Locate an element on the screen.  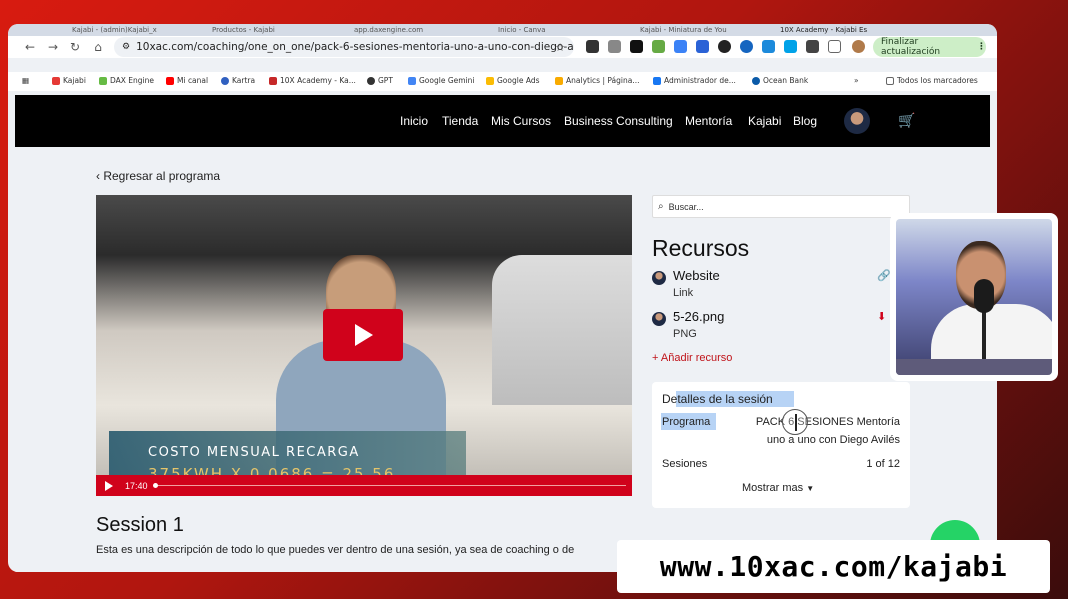
update-button: Finalizar actualización ⋮ is located at coordinates (929, 47).